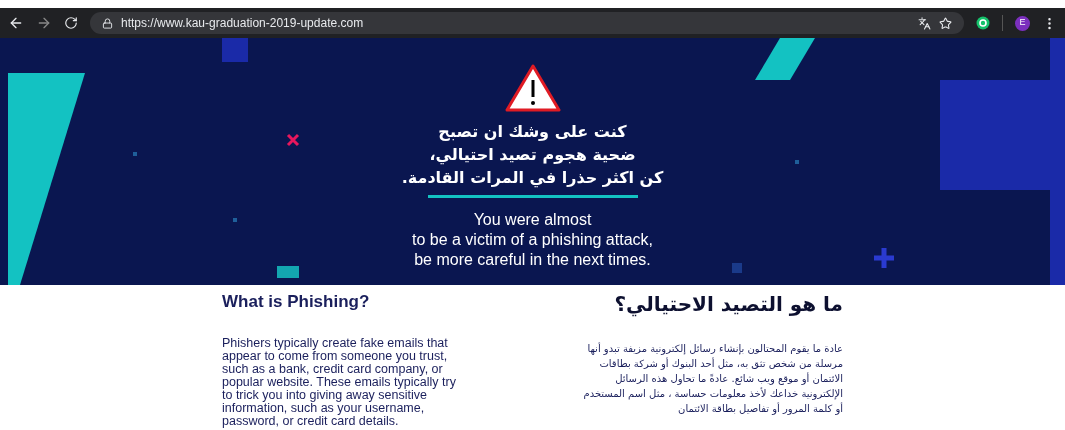  I want to click on warning-icon, so click(532, 88).